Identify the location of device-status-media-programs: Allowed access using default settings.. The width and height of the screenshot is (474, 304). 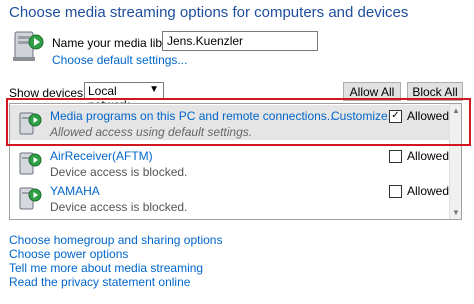
(151, 132).